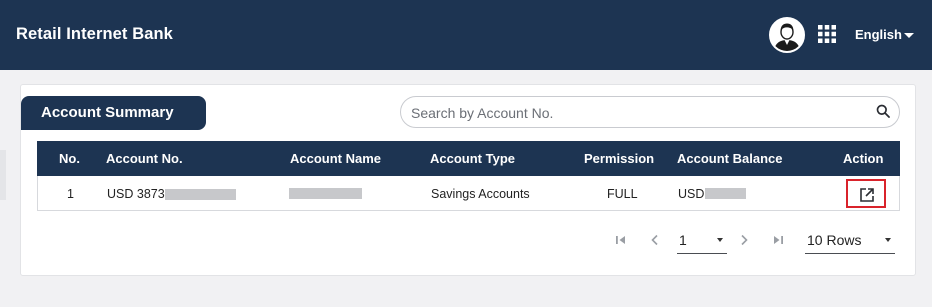  Describe the element at coordinates (480, 194) in the screenshot. I see `cell-account-type: Savings Accounts` at that location.